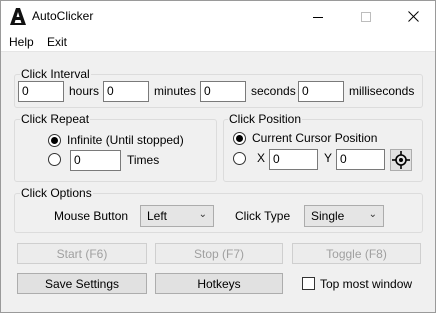 This screenshot has height=313, width=436. Describe the element at coordinates (126, 91) in the screenshot. I see `minutes-input: 0` at that location.